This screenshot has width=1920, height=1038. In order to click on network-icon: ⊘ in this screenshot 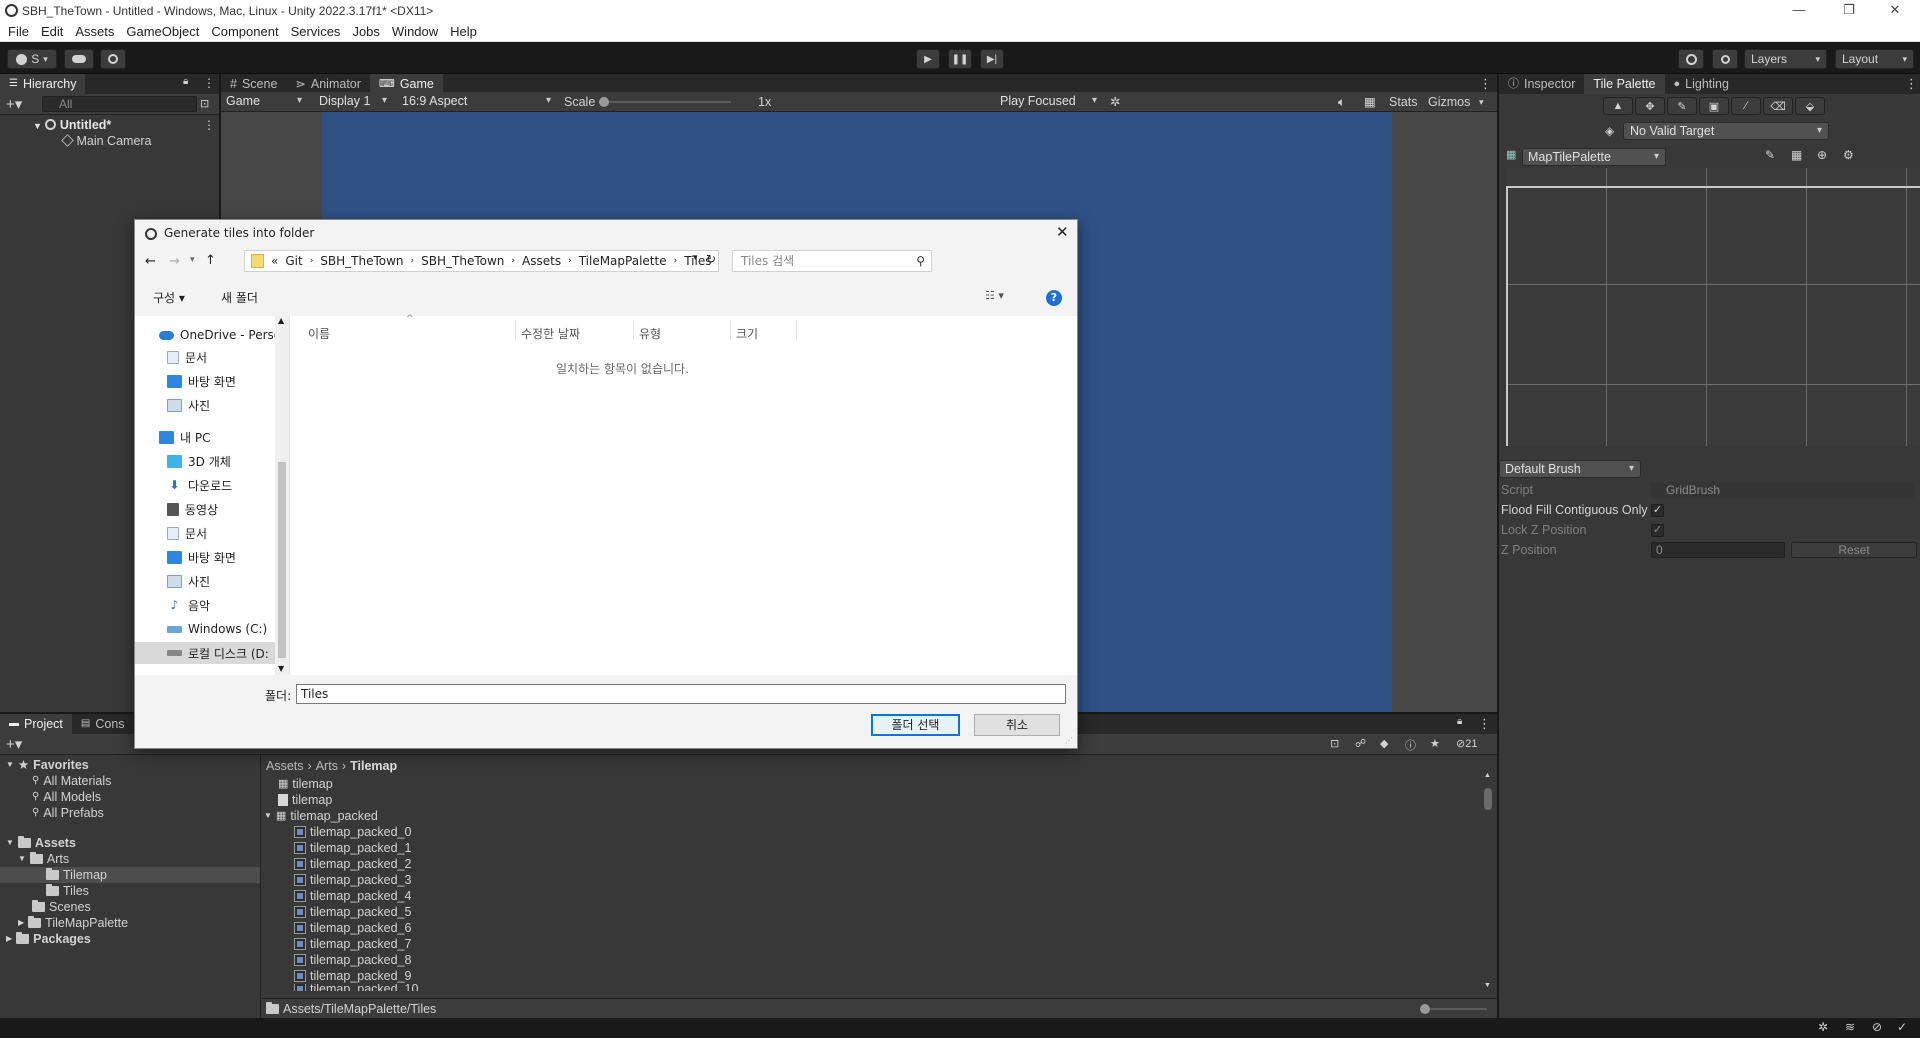, I will do `click(1877, 1027)`.